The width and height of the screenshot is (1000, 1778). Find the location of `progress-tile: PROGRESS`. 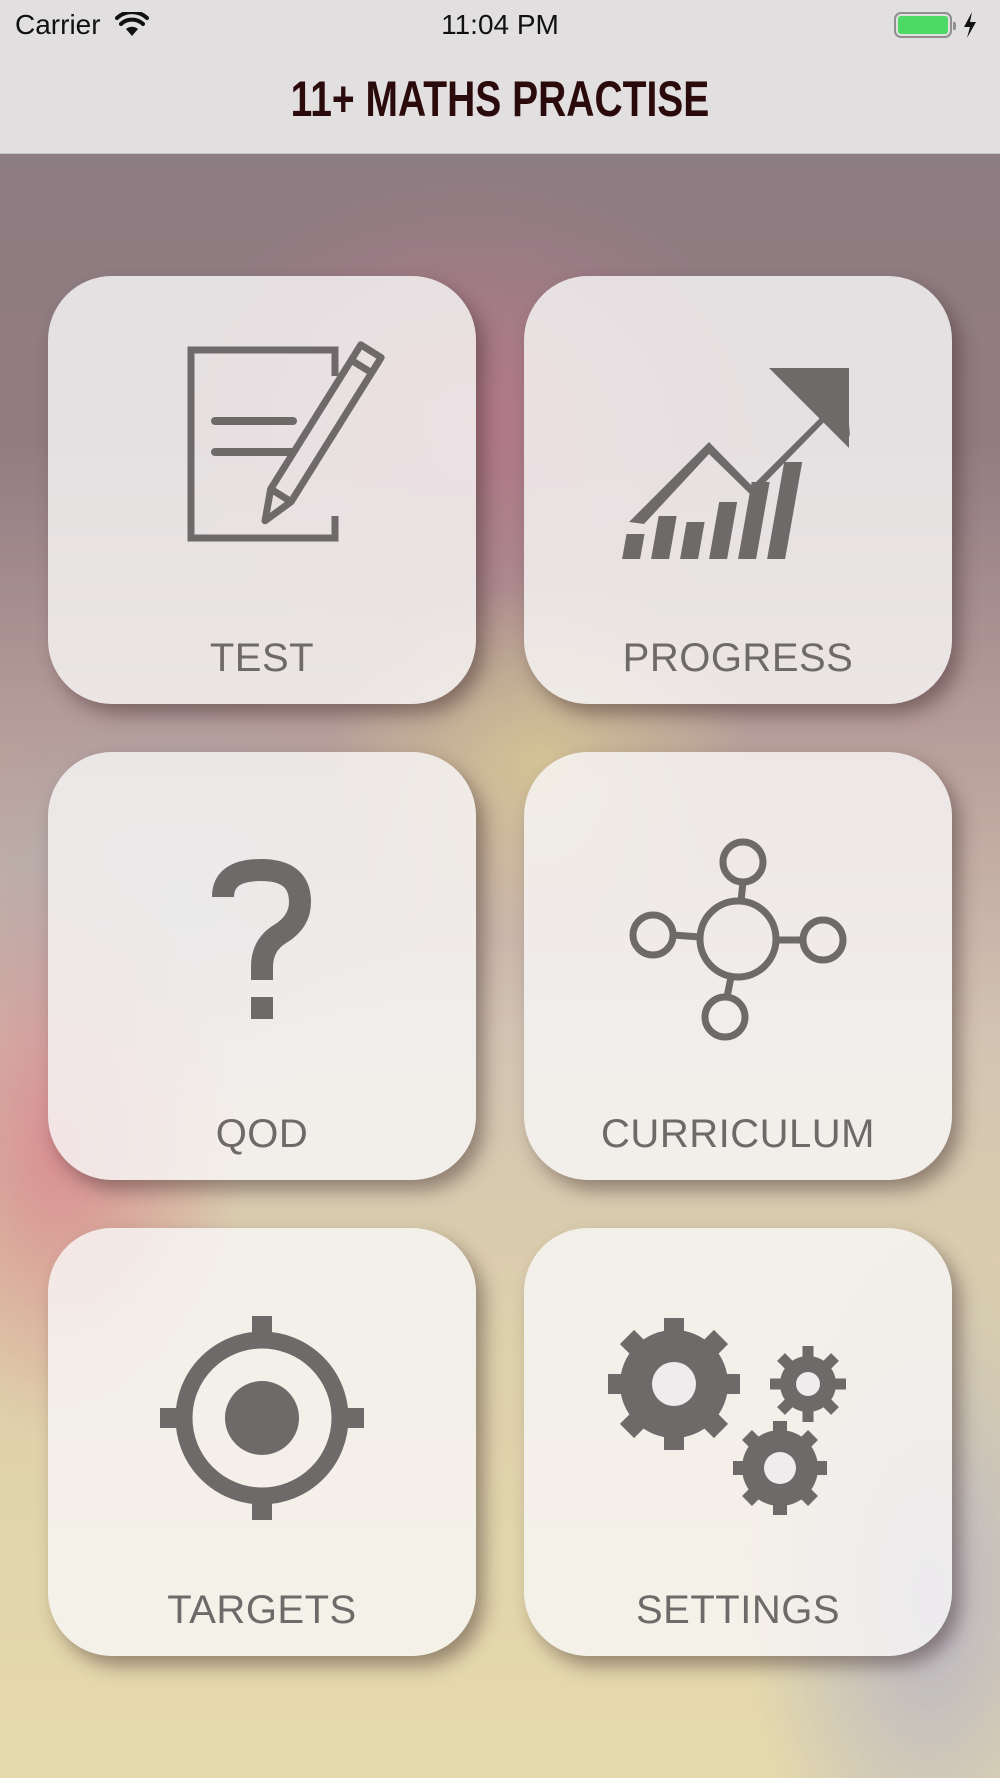

progress-tile: PROGRESS is located at coordinates (738, 490).